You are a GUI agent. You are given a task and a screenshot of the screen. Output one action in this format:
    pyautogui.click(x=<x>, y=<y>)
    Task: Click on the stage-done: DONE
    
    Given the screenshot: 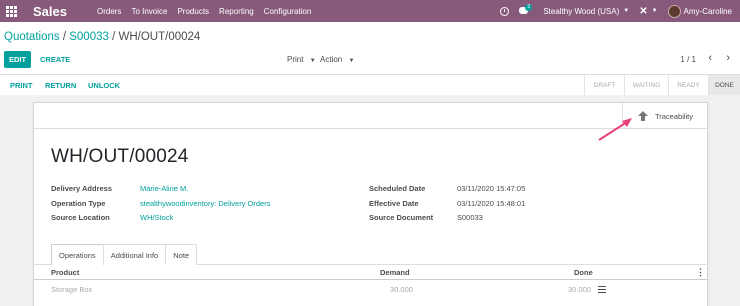 What is the action you would take?
    pyautogui.click(x=724, y=85)
    